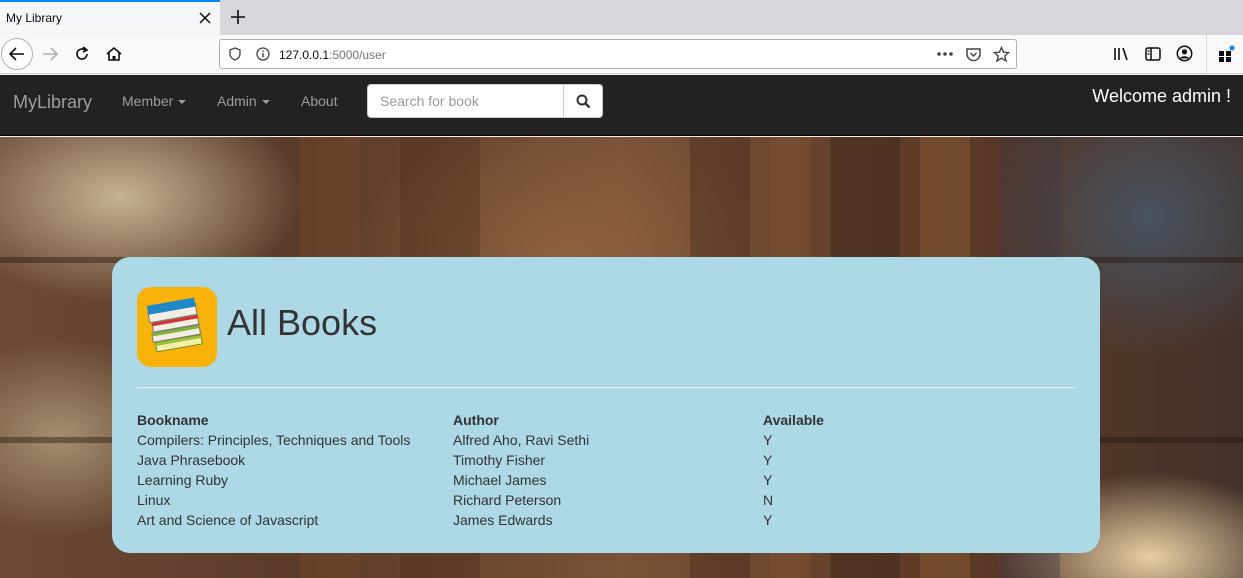 The height and width of the screenshot is (578, 1243). I want to click on browser-tab: My Library, so click(110, 17).